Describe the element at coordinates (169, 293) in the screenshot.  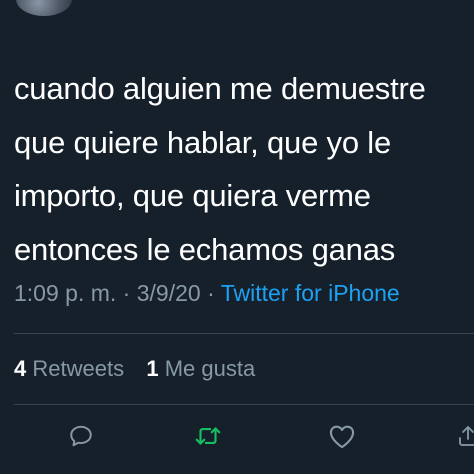
I see `tweet-date: 3/9/20` at that location.